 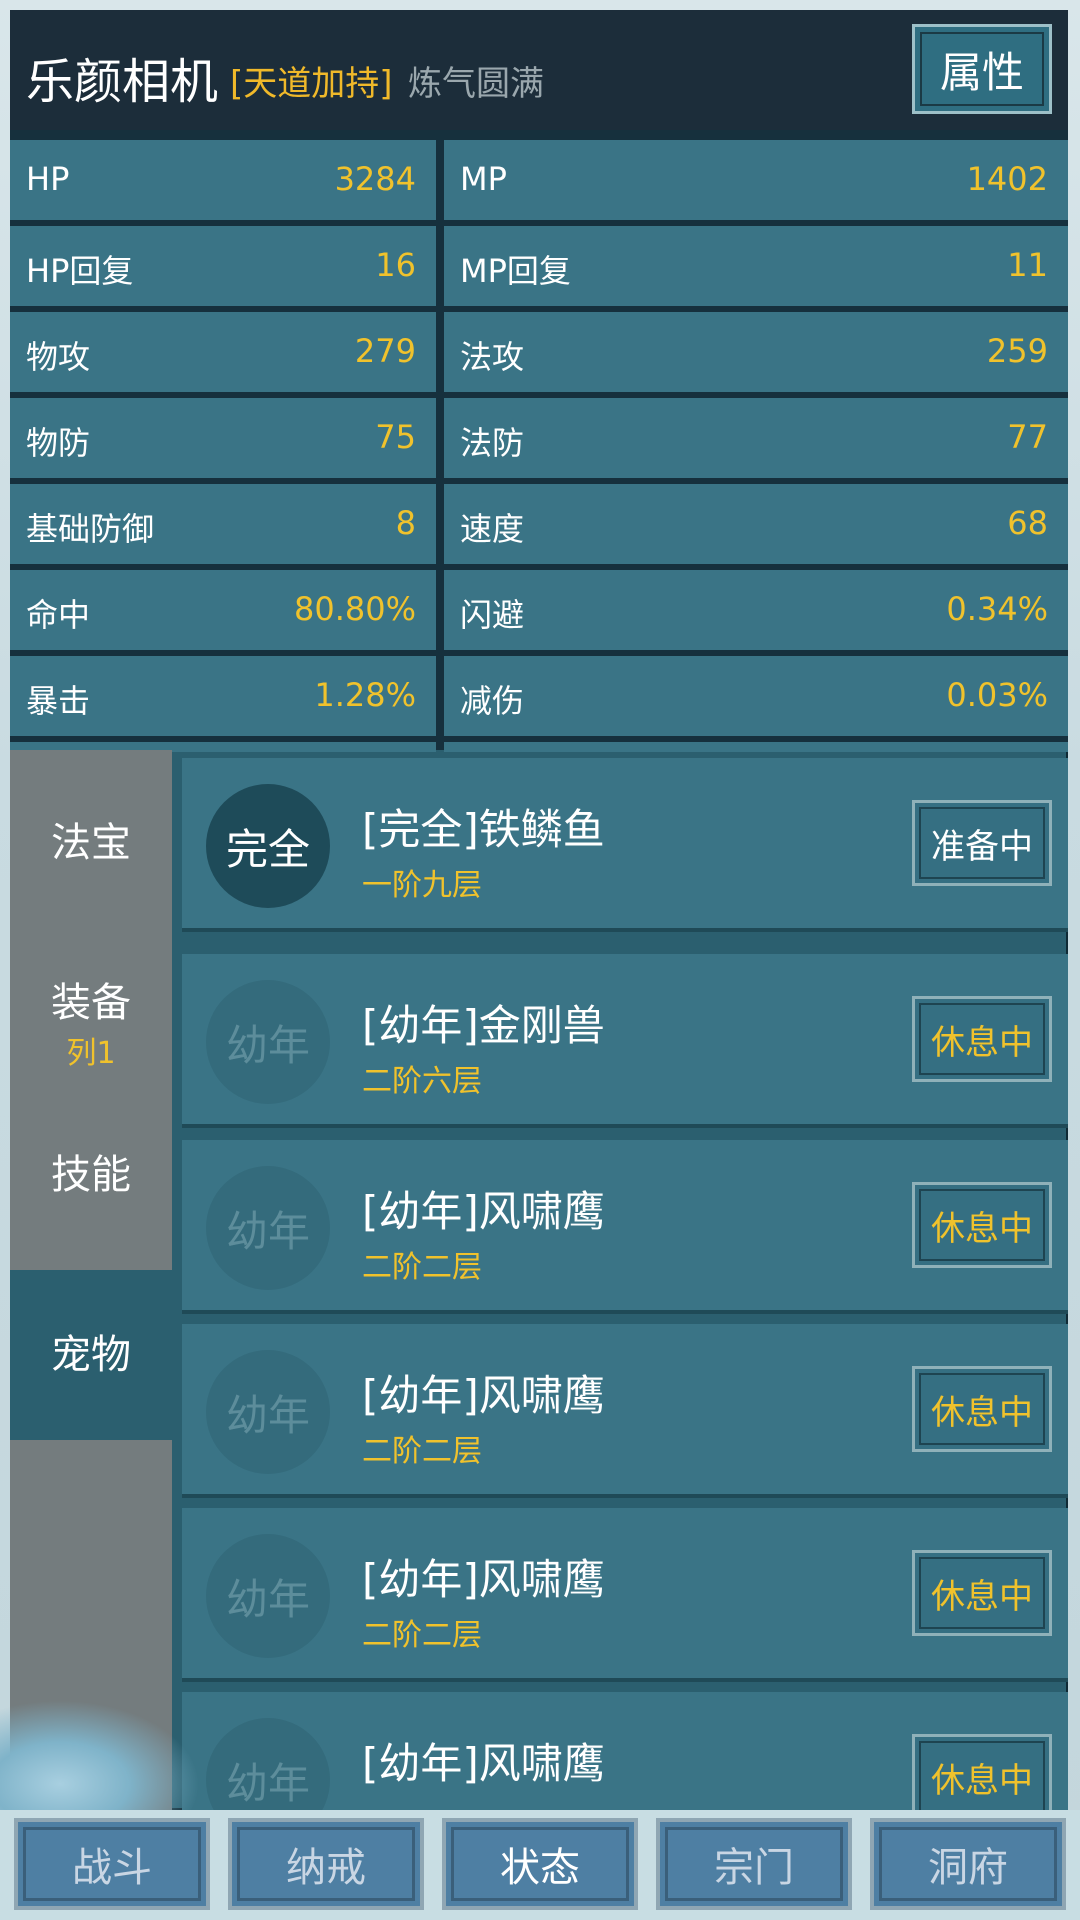 What do you see at coordinates (223, 180) in the screenshot?
I see `stat-hp: HP 3284` at bounding box center [223, 180].